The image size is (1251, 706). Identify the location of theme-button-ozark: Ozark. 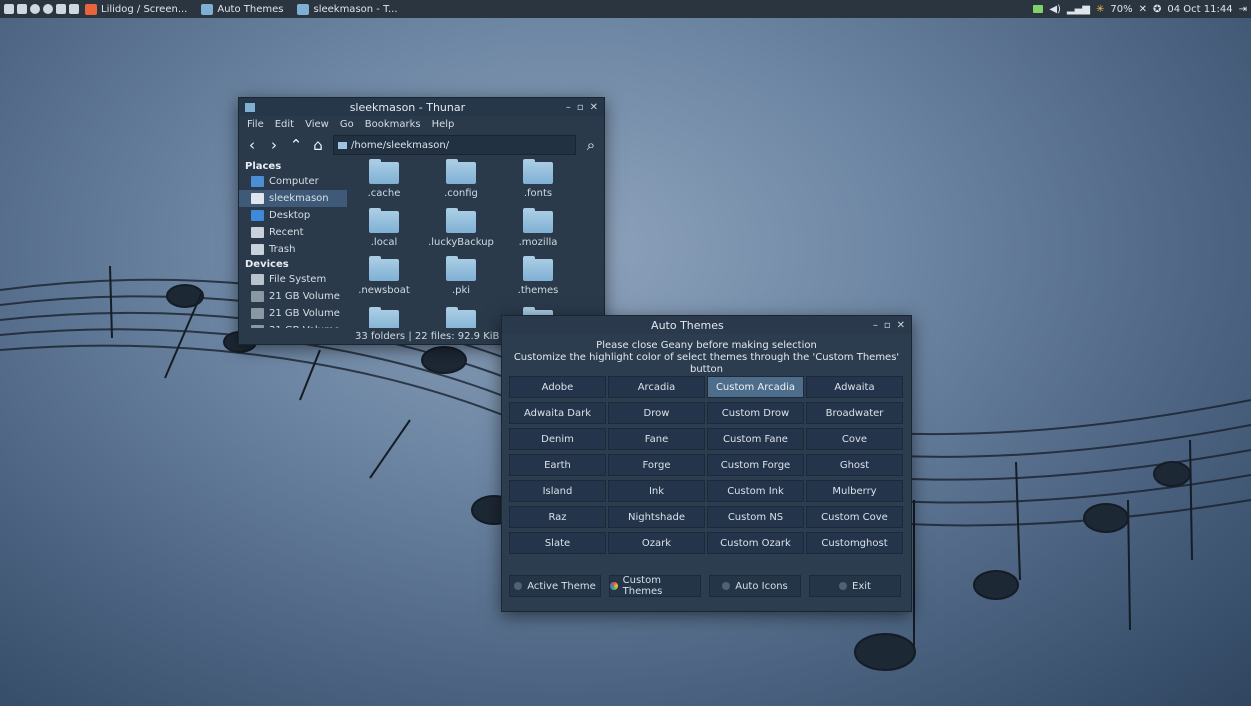
(656, 543).